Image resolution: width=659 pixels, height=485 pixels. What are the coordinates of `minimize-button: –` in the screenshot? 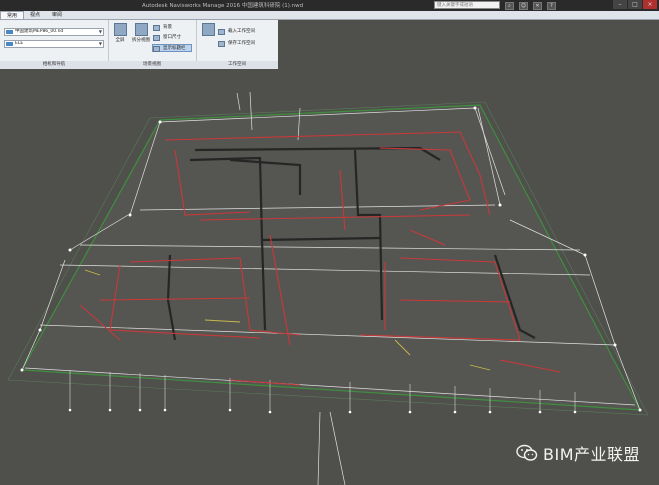 It's located at (620, 4).